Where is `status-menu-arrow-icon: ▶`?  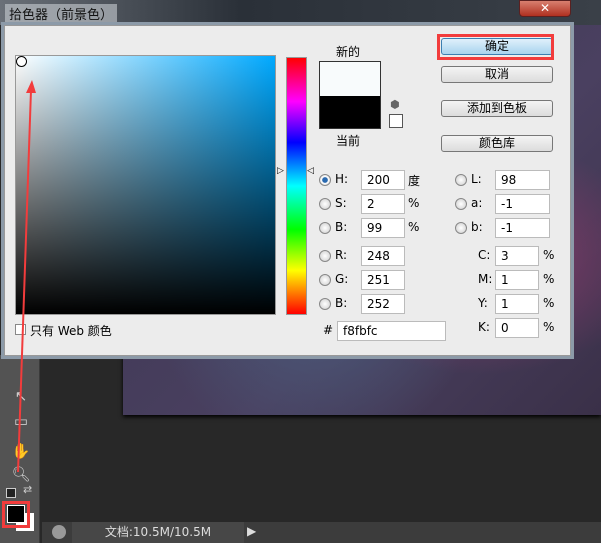
status-menu-arrow-icon: ▶ is located at coordinates (251, 531).